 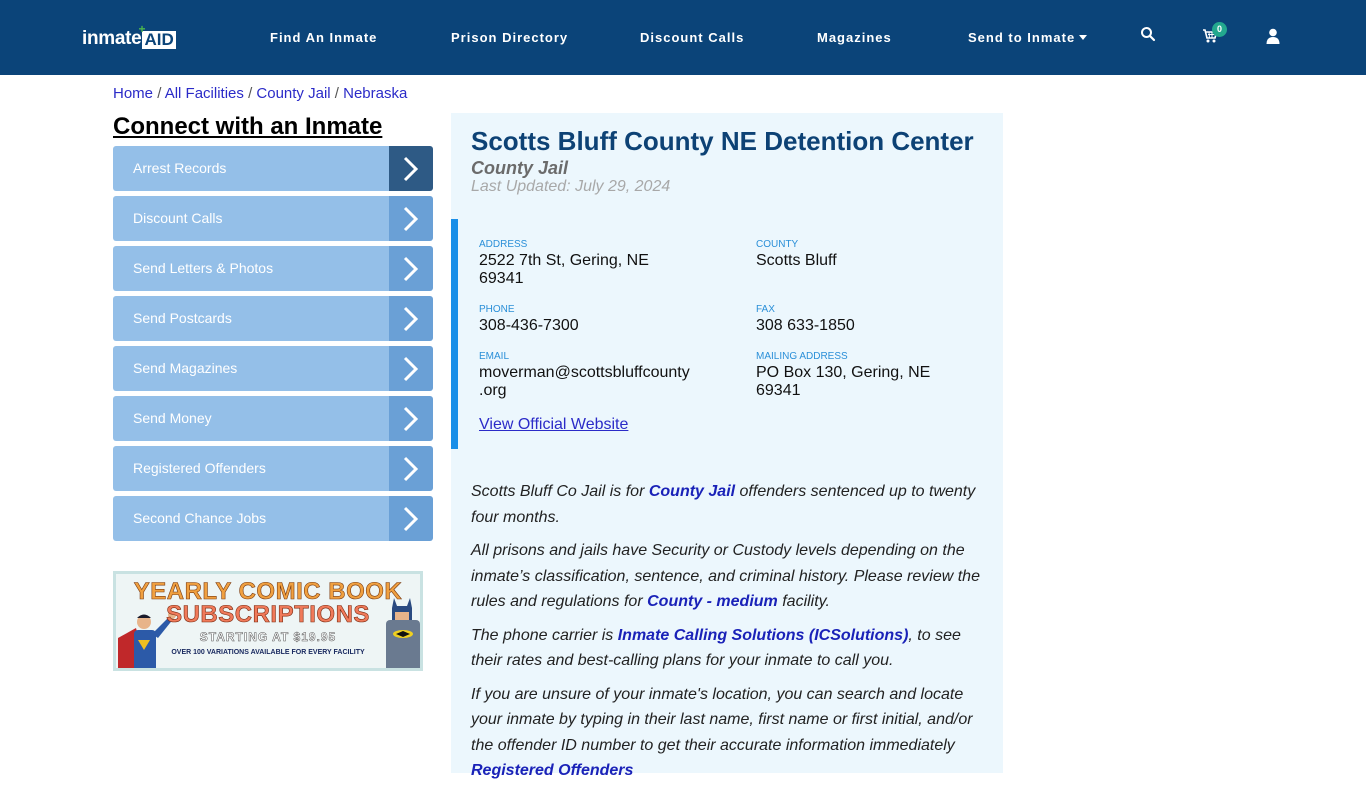 I want to click on last-updated: Last Updated: July 29, 2024, so click(x=571, y=186).